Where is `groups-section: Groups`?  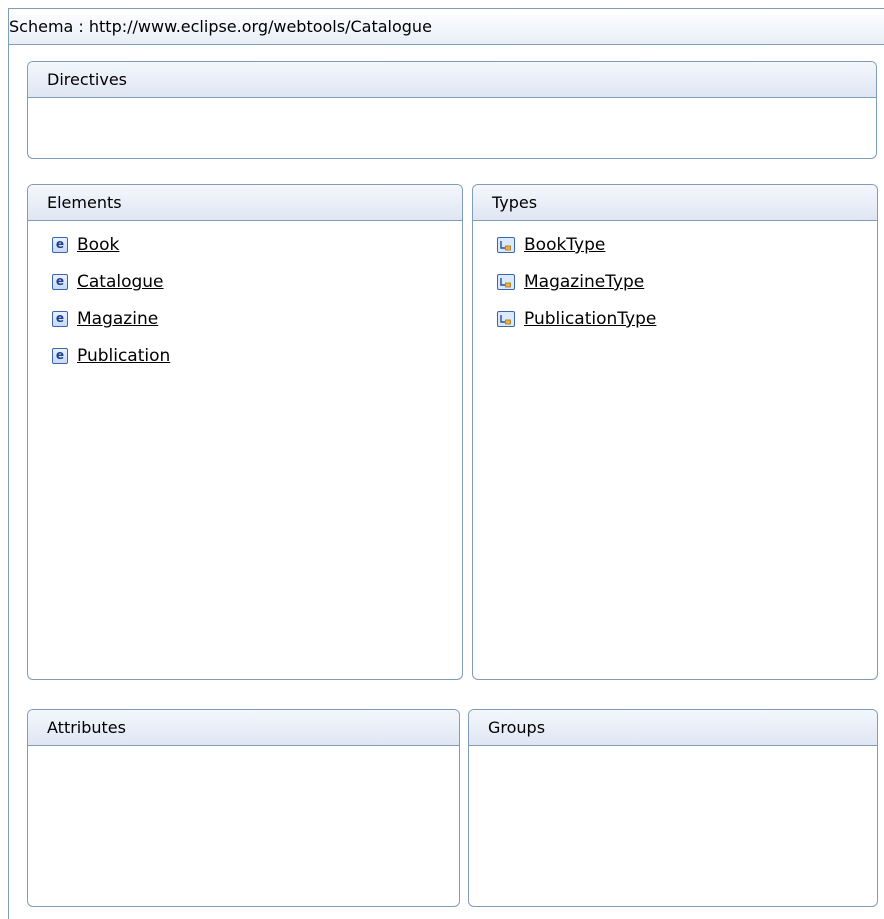 groups-section: Groups is located at coordinates (673, 808).